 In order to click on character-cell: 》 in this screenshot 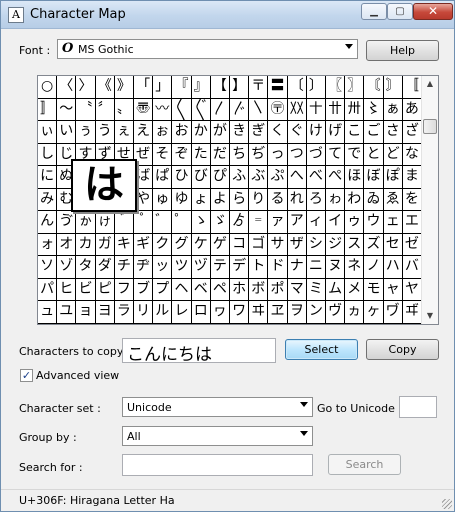, I will do `click(124, 87)`.